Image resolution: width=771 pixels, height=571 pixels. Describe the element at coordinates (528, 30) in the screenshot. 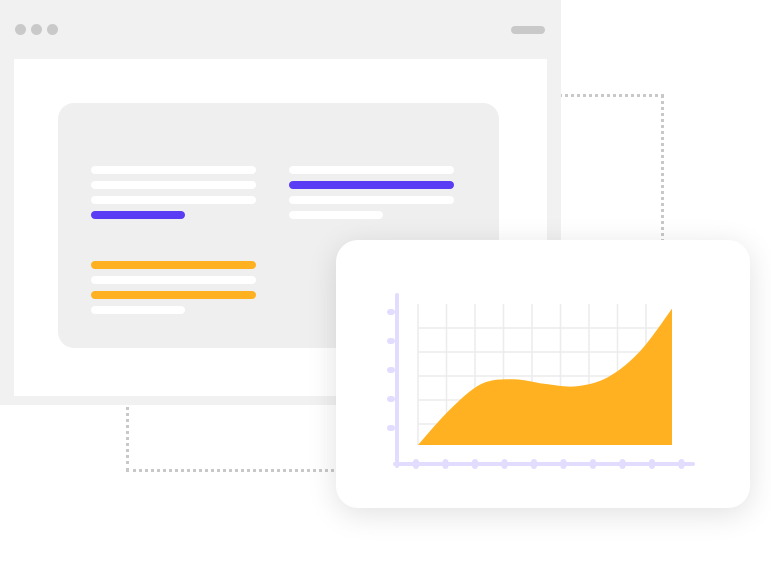

I see `menu-pill-icon` at that location.